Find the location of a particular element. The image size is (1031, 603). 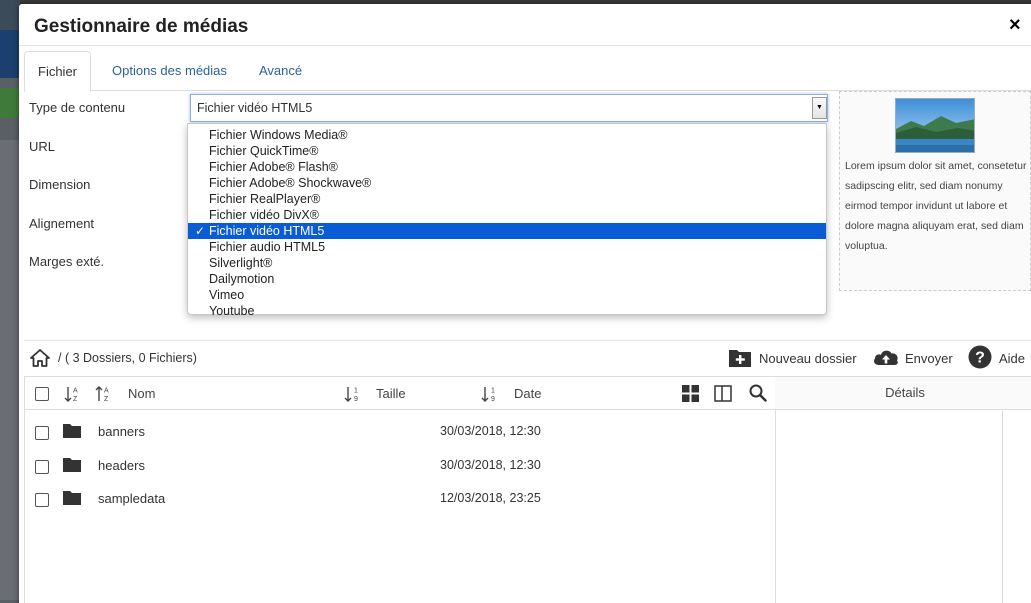

new-folder-label: Nouveau dossier is located at coordinates (808, 358).